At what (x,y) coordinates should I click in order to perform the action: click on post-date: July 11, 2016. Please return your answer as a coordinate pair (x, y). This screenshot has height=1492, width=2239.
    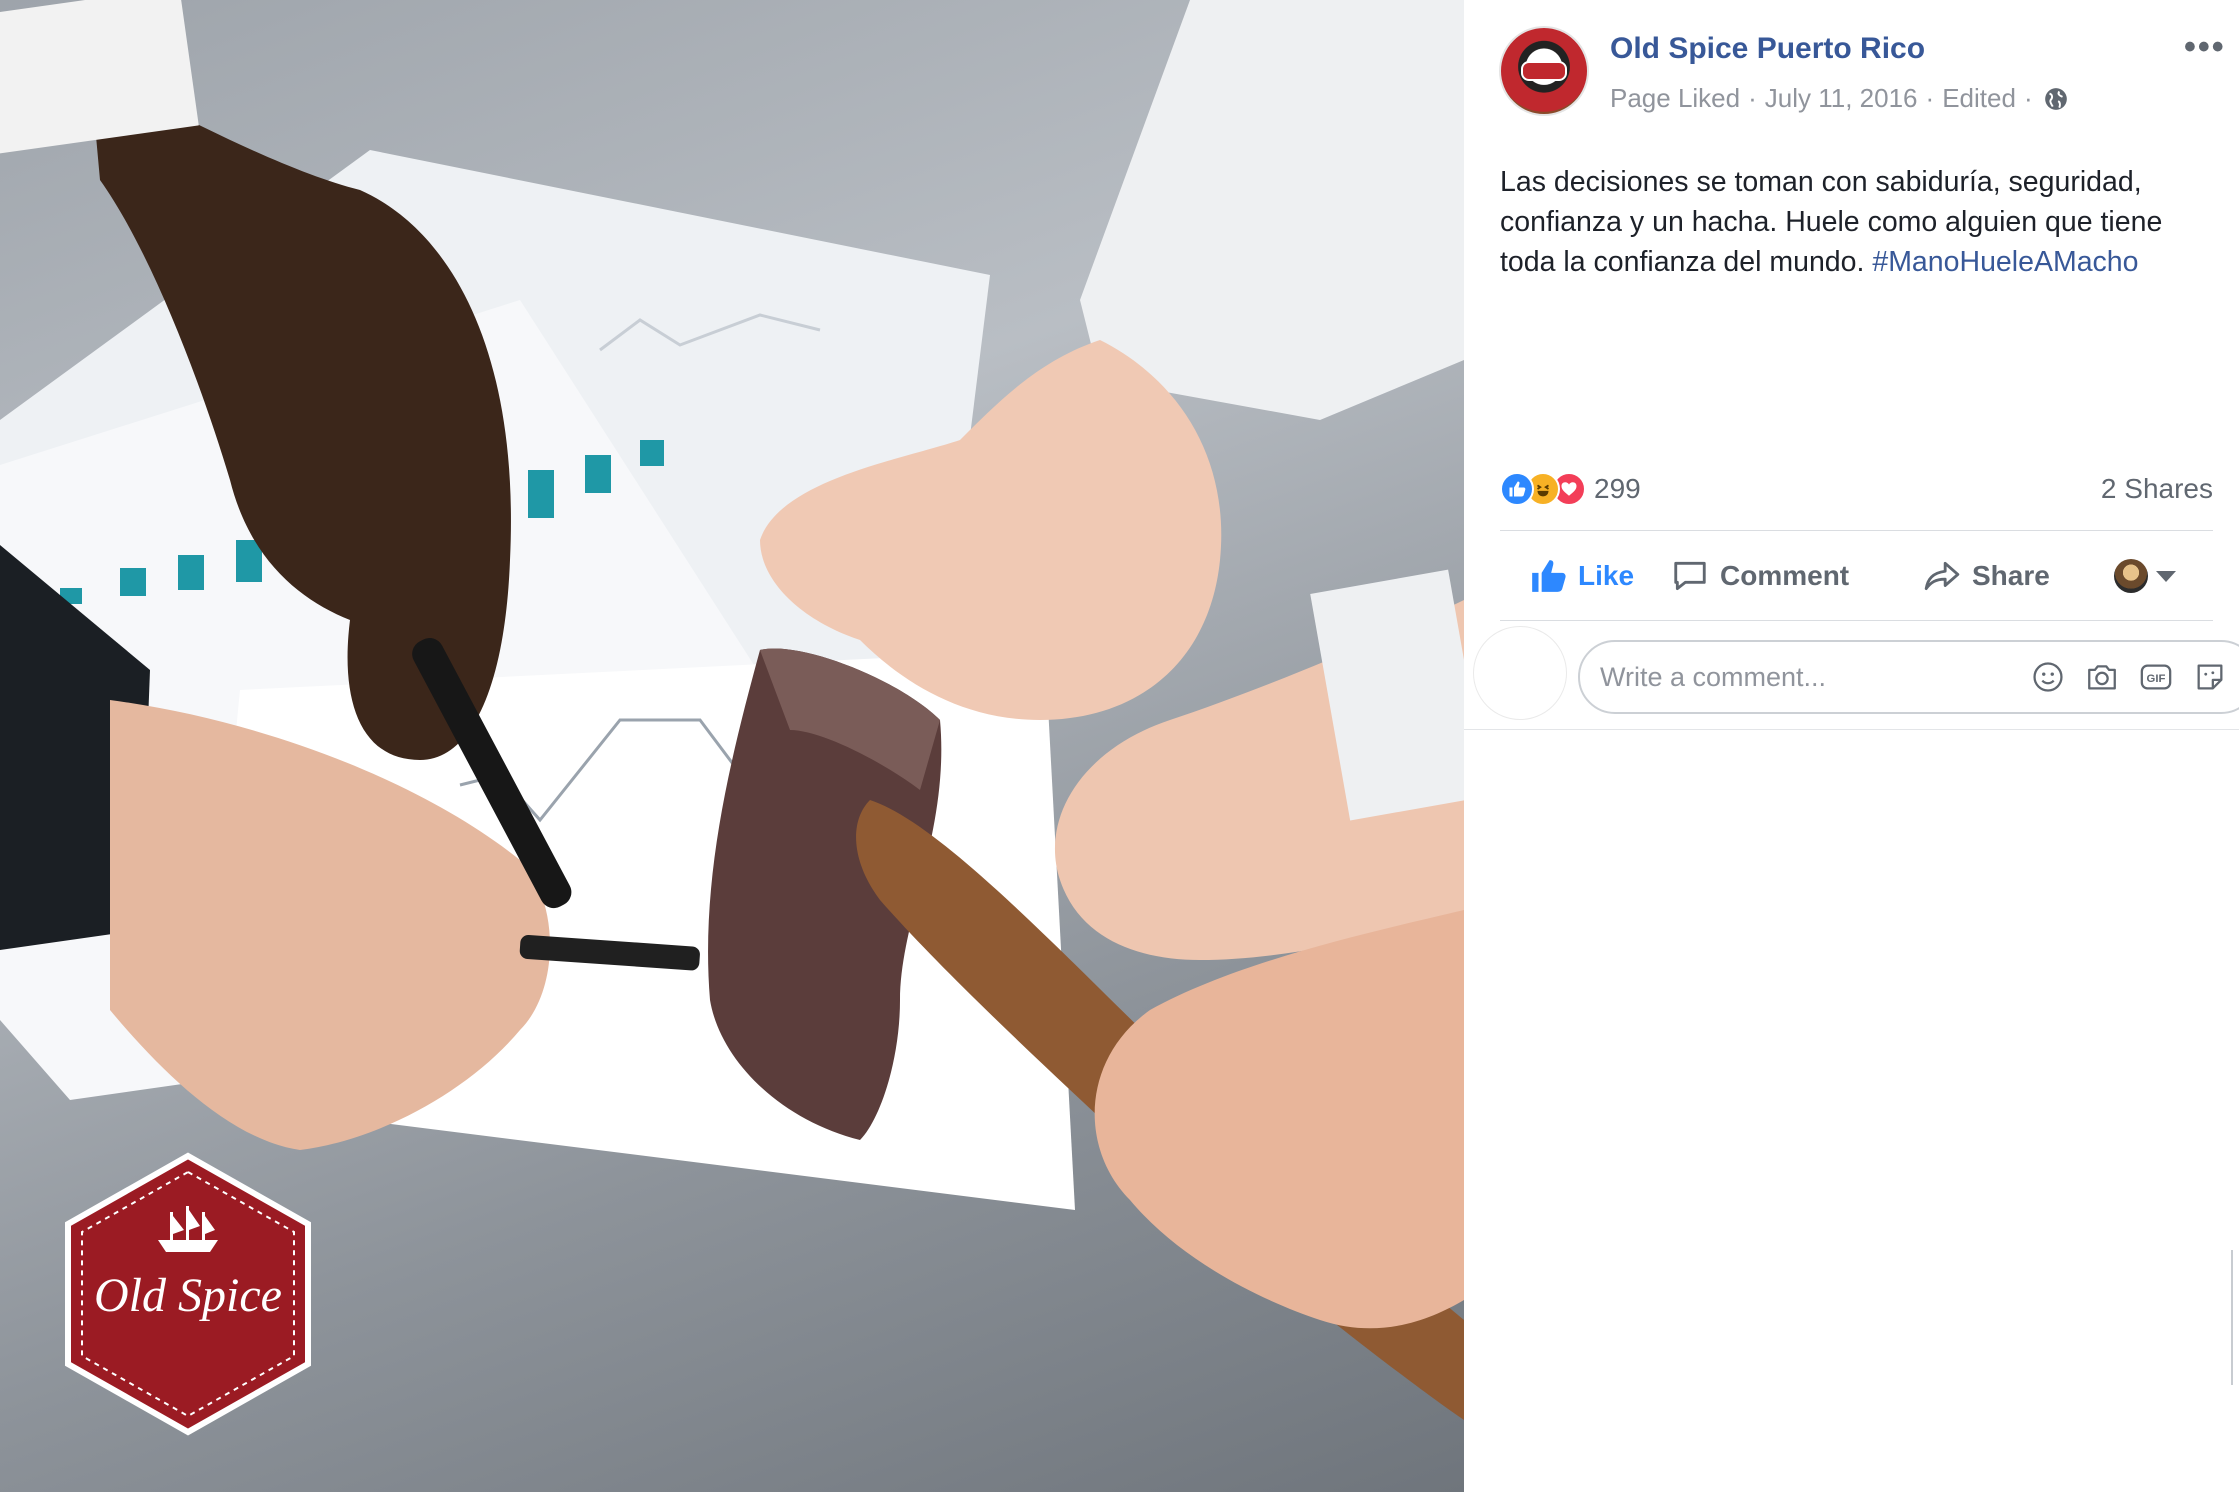
    Looking at the image, I should click on (1841, 98).